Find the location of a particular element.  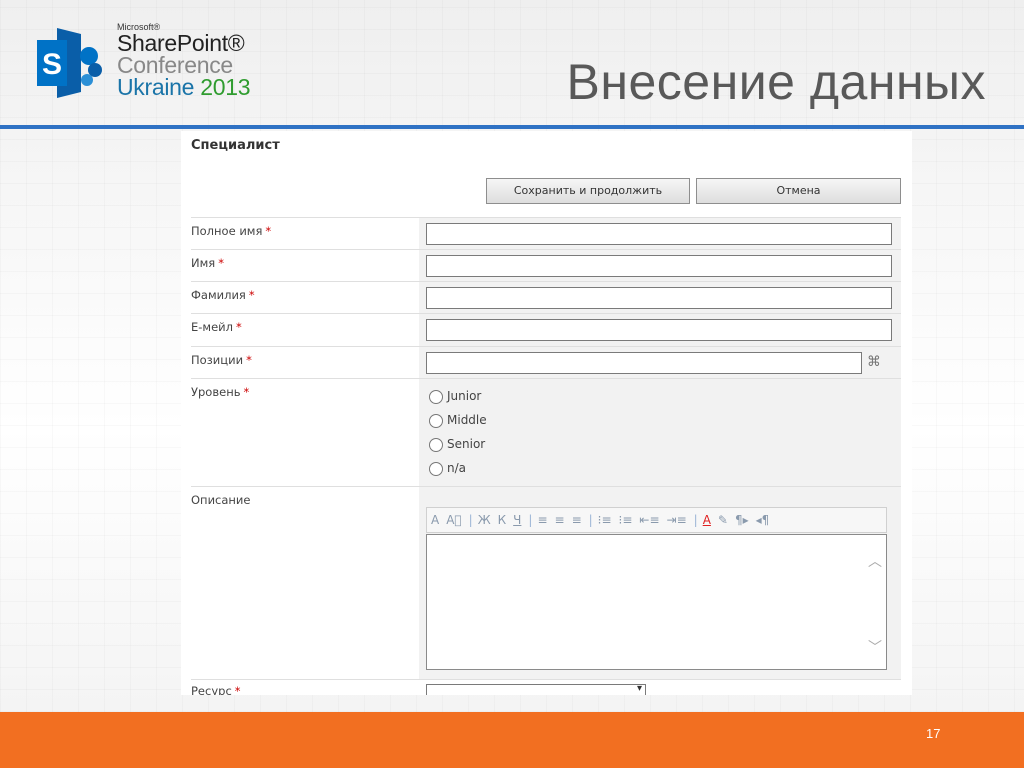

level-radio-middle: Middle is located at coordinates (458, 420).